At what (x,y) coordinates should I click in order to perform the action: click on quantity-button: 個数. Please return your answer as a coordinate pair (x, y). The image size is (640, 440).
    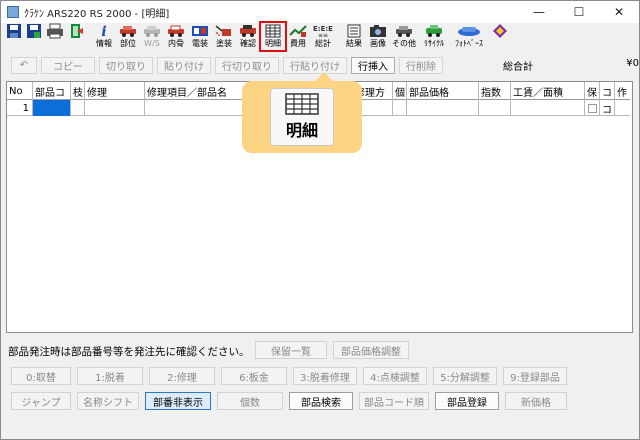
    Looking at the image, I should click on (250, 401).